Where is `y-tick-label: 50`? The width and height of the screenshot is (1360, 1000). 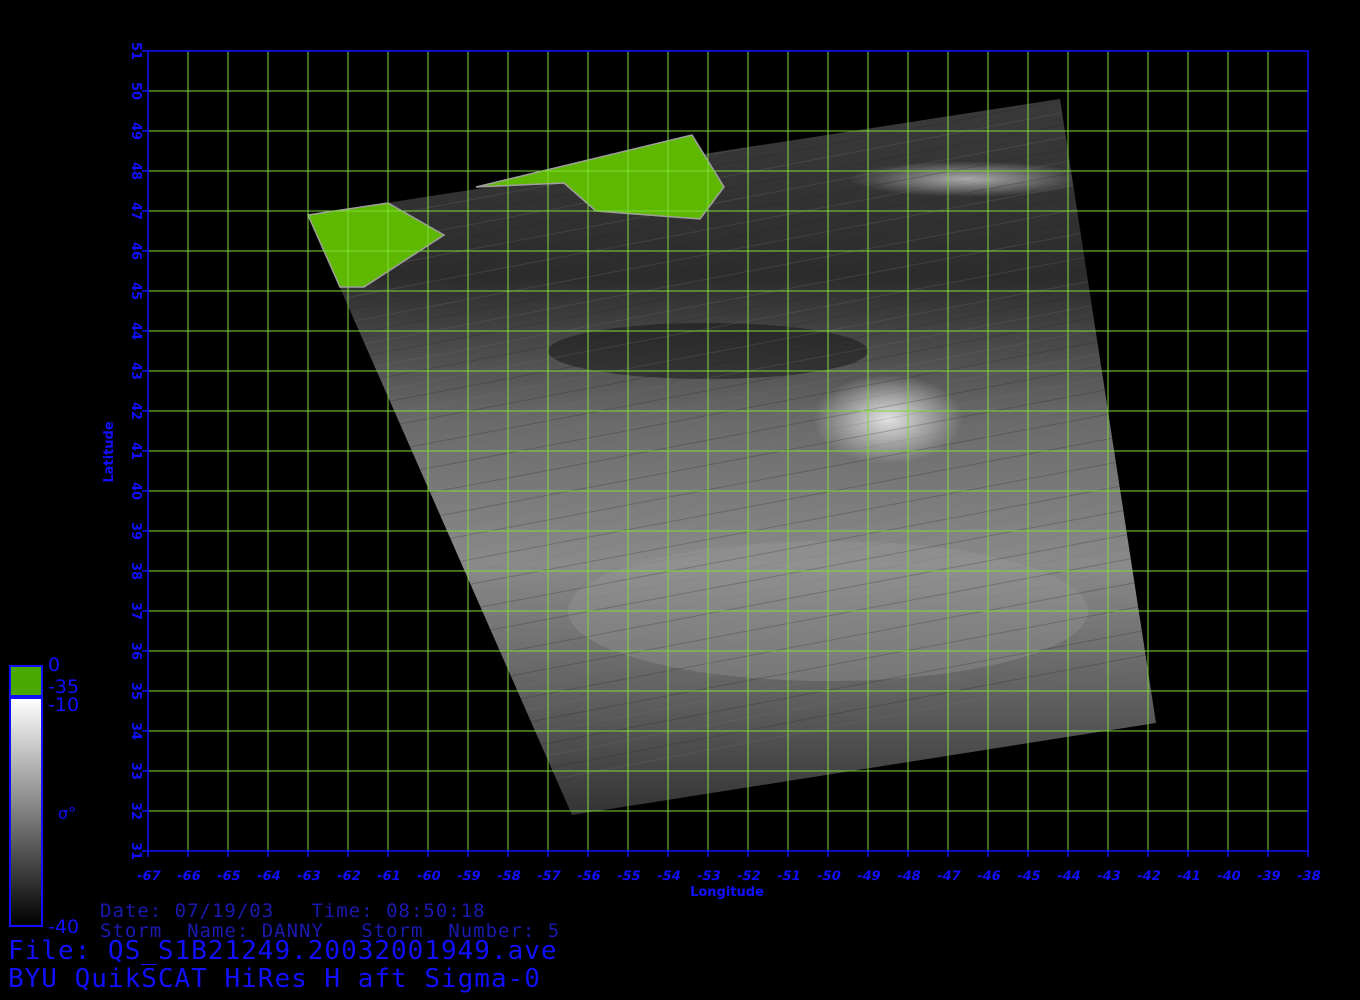
y-tick-label: 50 is located at coordinates (135, 91).